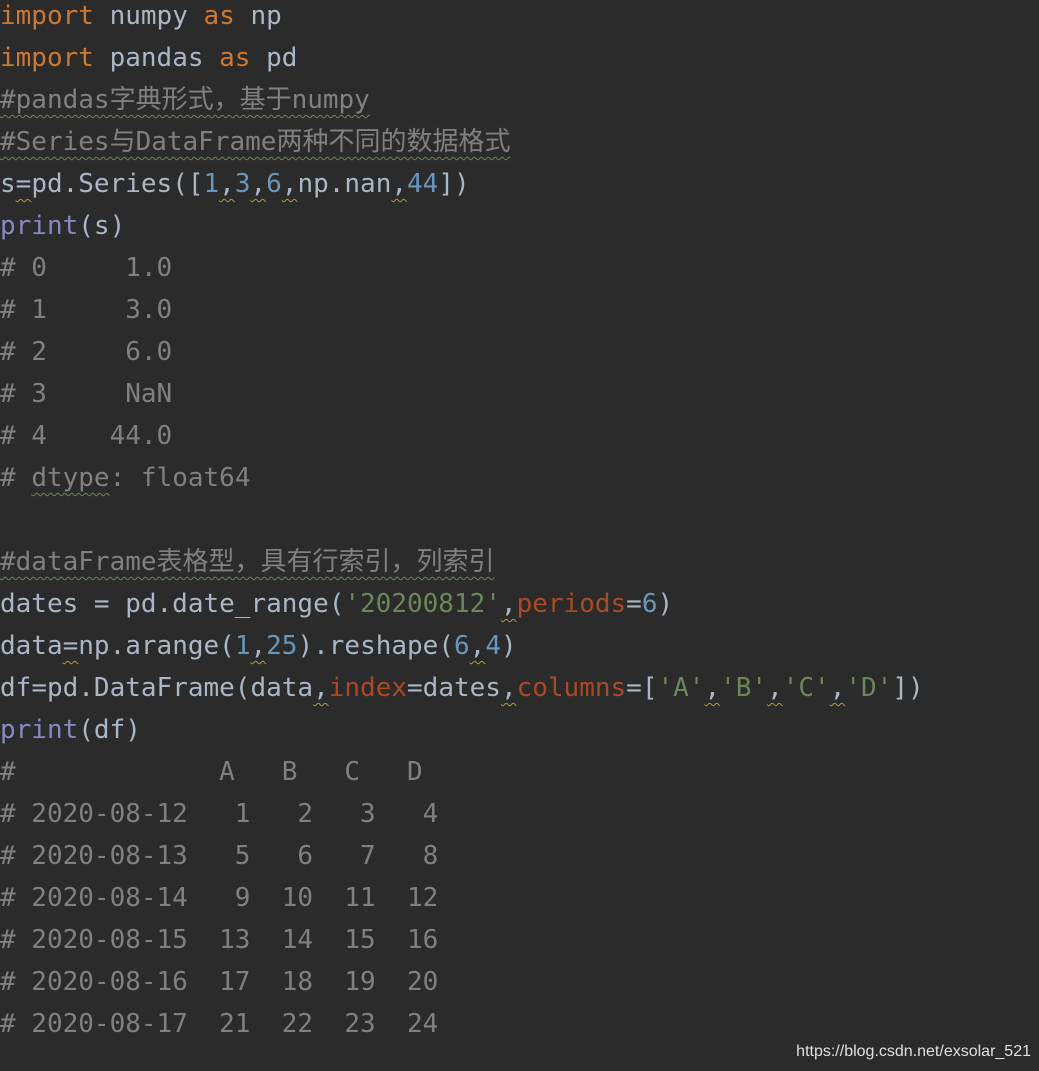 The width and height of the screenshot is (1039, 1071). I want to click on code-token: # 2020-08-13 5 6 7 8, so click(219, 856).